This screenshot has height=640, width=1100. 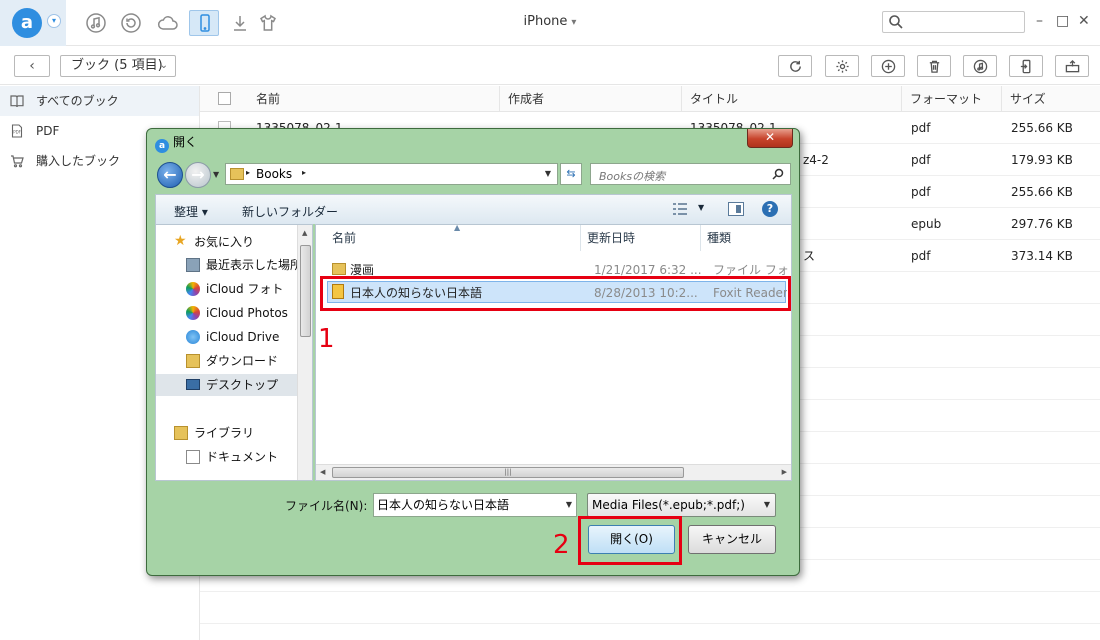 What do you see at coordinates (1051, 99) in the screenshot?
I see `column-header-size: サイズ` at bounding box center [1051, 99].